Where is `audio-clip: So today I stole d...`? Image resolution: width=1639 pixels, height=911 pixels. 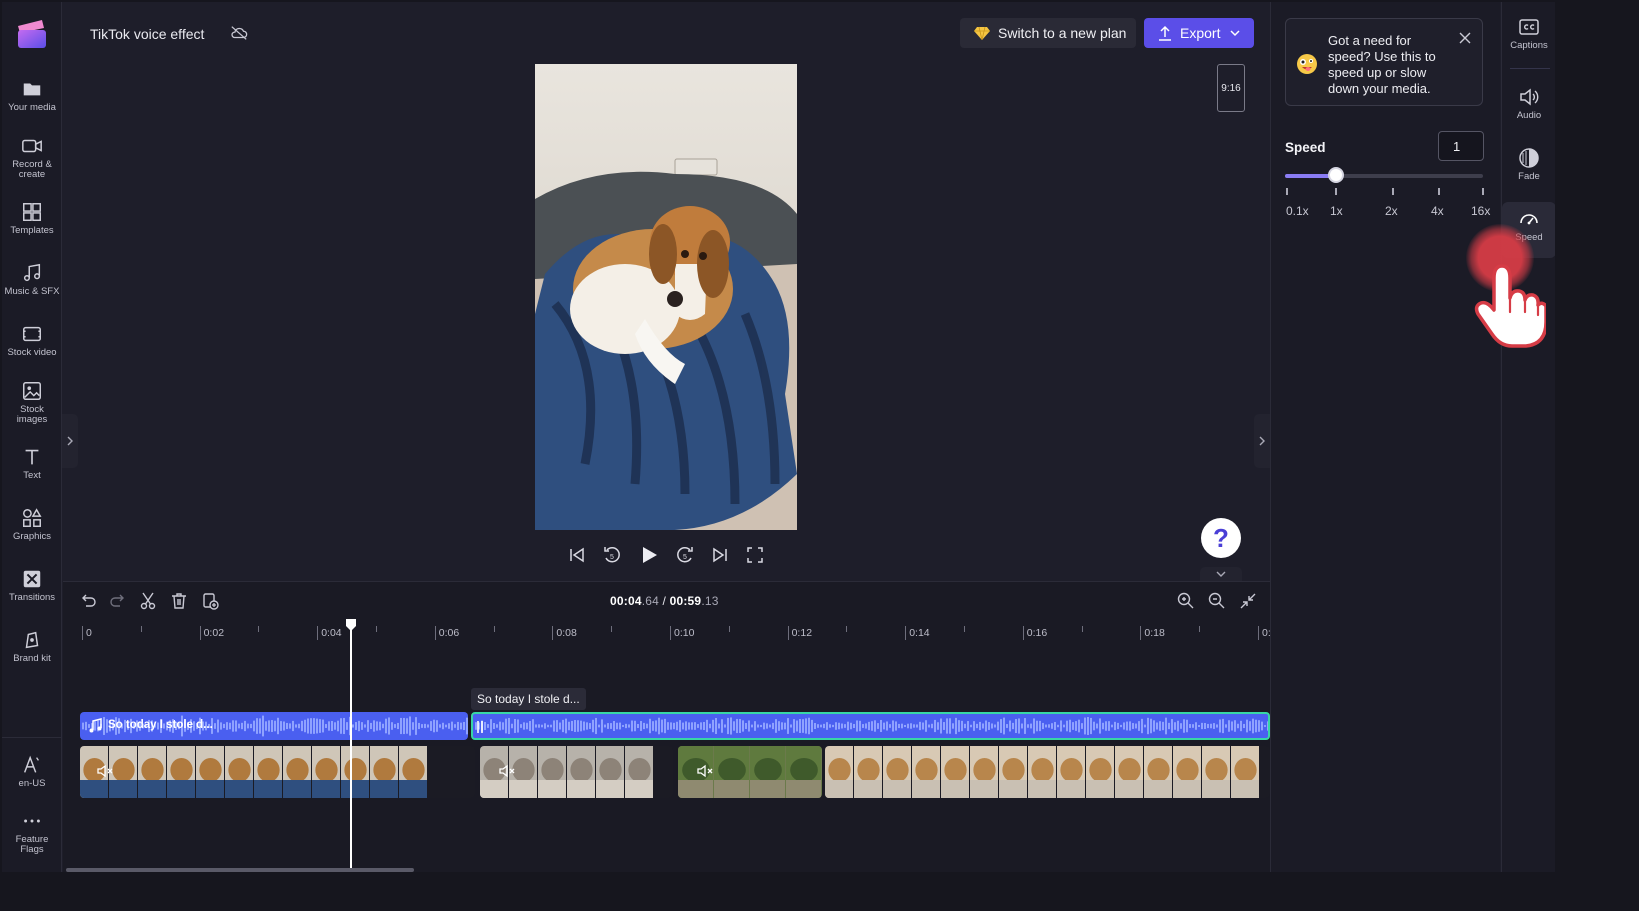 audio-clip: So today I stole d... is located at coordinates (274, 726).